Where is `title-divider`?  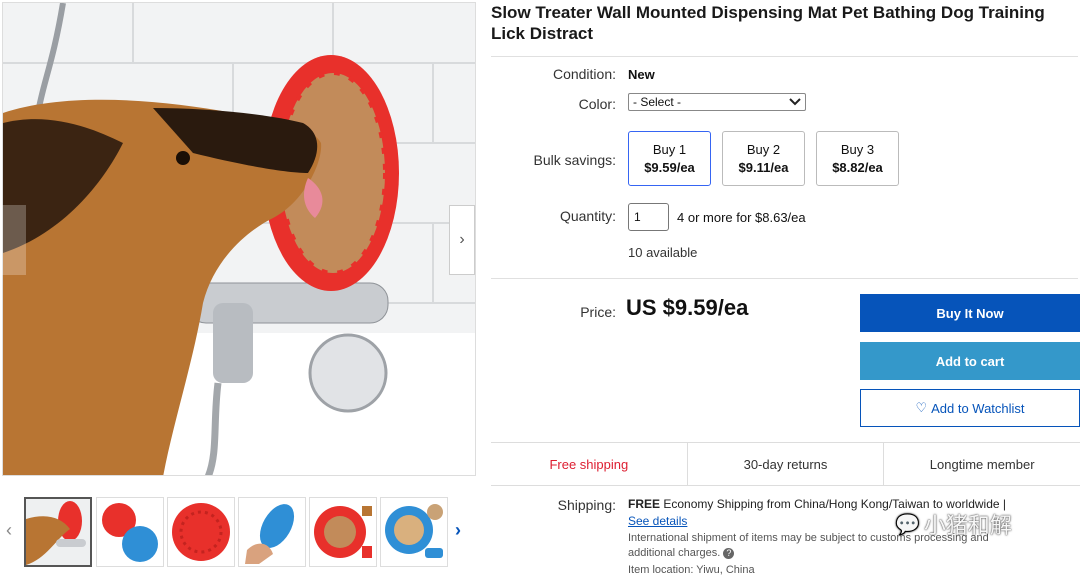 title-divider is located at coordinates (784, 56).